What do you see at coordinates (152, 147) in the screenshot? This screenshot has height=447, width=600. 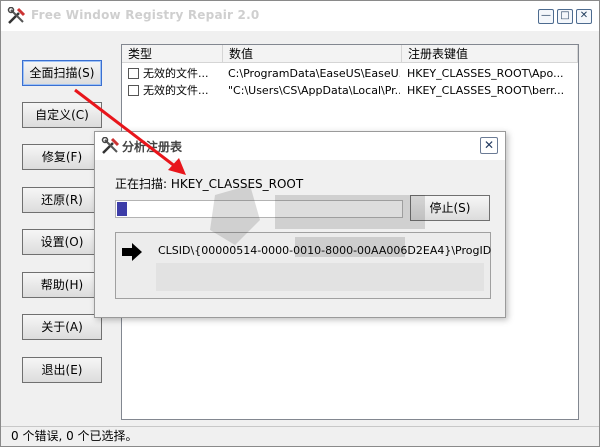 I see `dialog-title: 分析注册表` at bounding box center [152, 147].